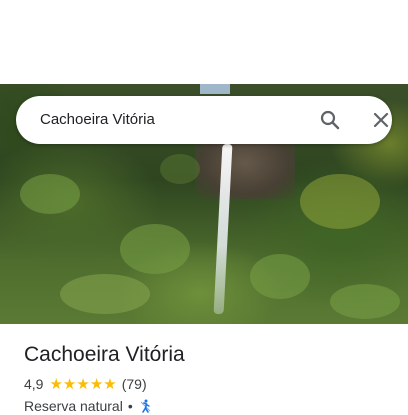  I want to click on category-label: Reserva natural, so click(73, 406).